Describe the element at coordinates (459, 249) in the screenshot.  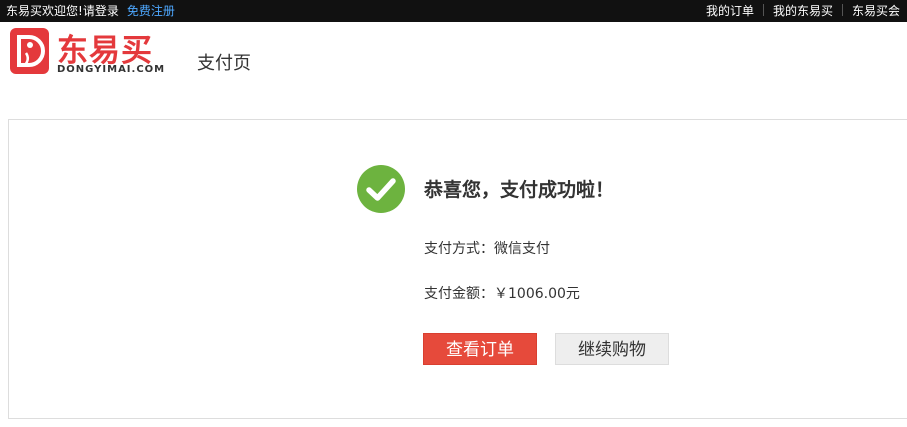
I see `payment-method-label: 支付方式：` at that location.